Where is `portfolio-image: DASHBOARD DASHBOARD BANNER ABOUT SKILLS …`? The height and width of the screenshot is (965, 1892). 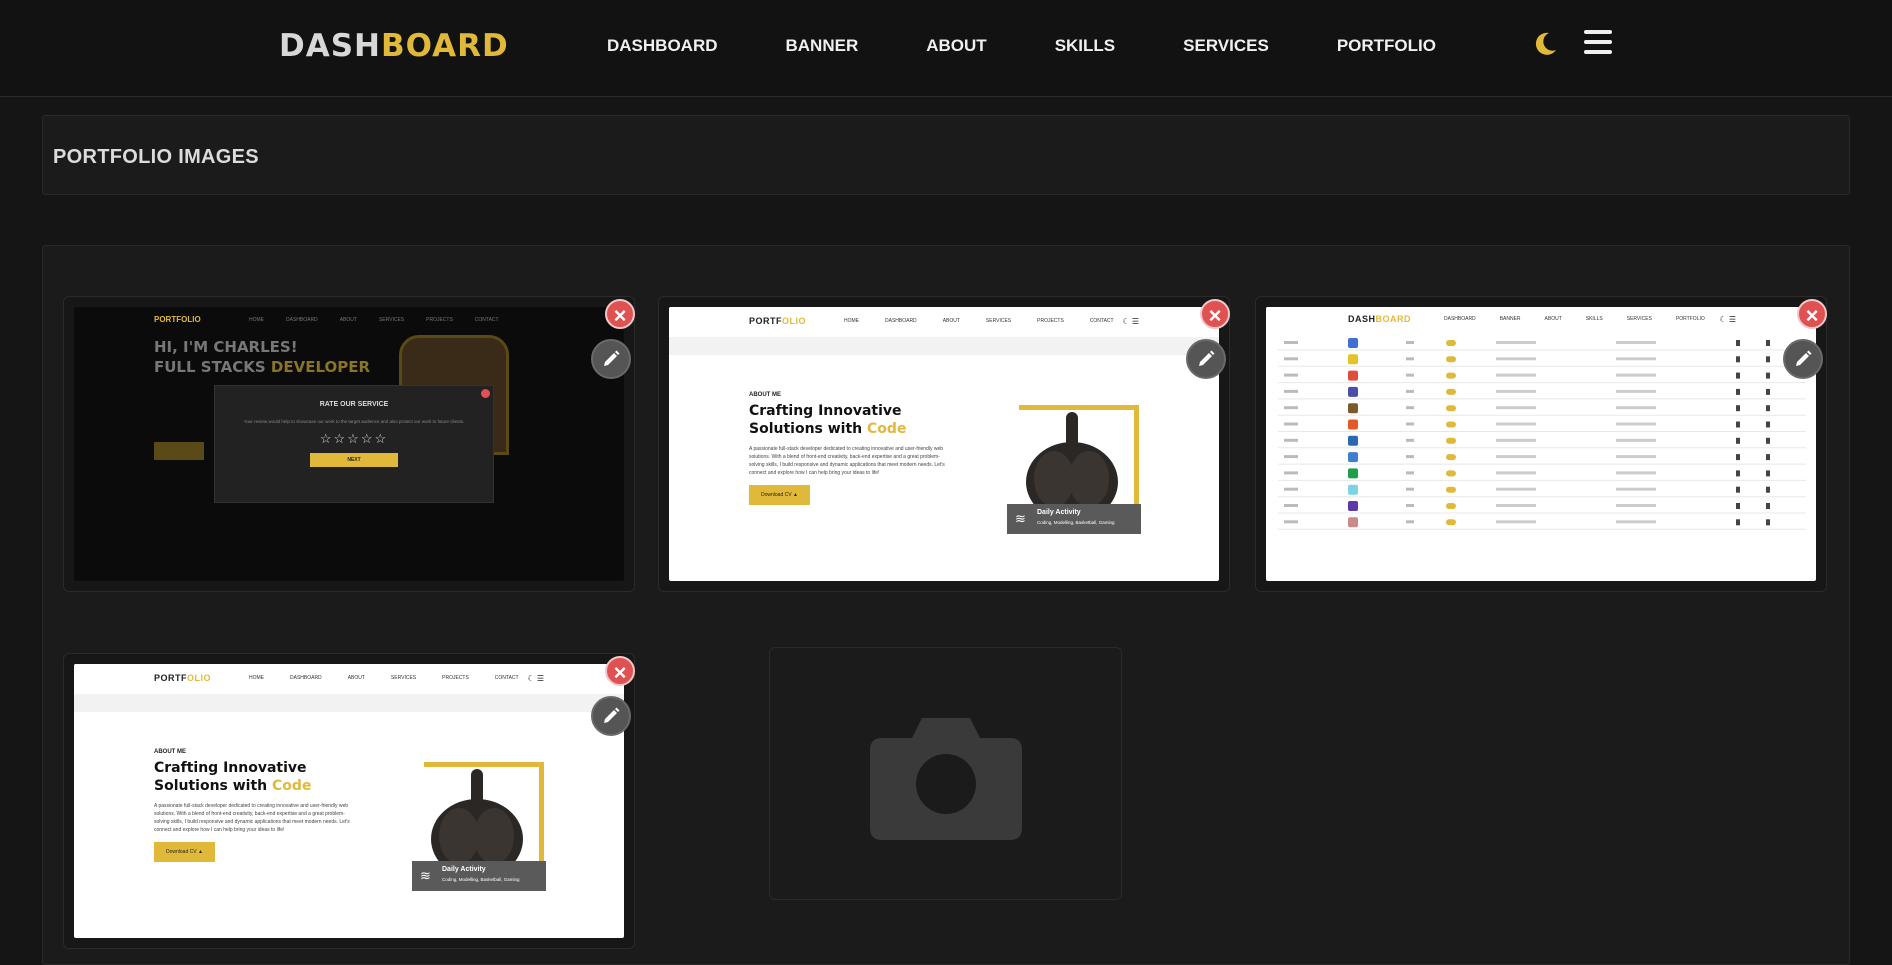
portfolio-image: DASHBOARD DASHBOARD BANNER ABOUT SKILLS … is located at coordinates (1541, 444).